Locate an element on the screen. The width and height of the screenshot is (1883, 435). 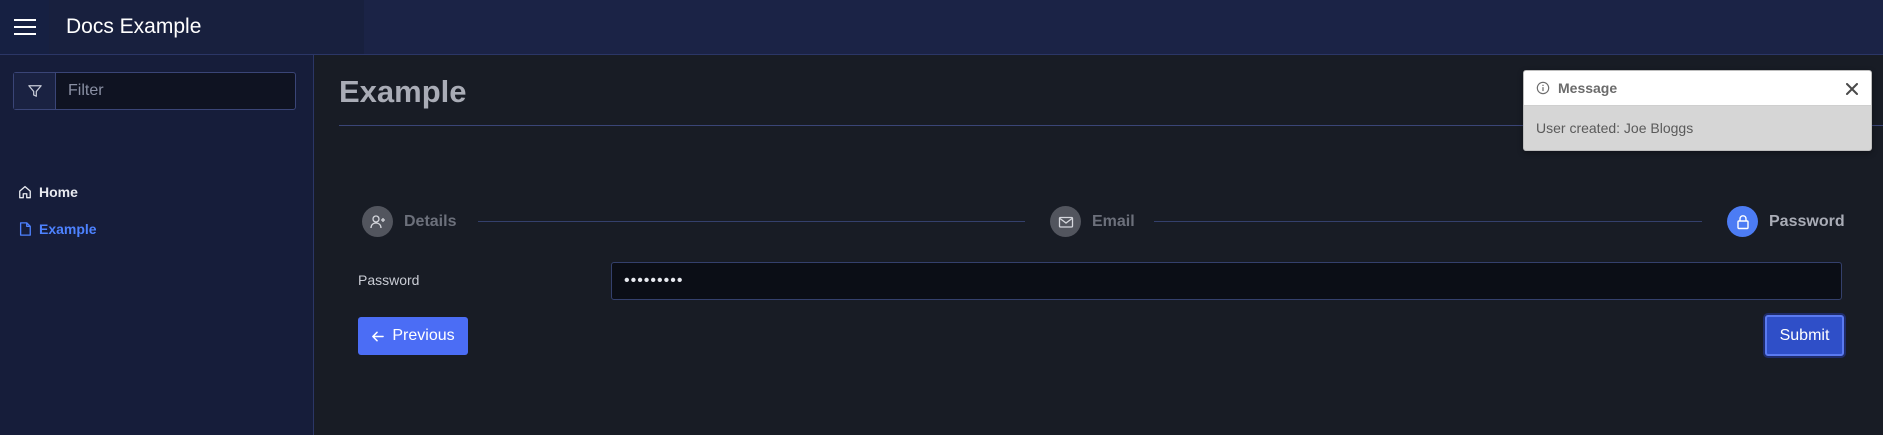
sidebar-item-label: Example is located at coordinates (68, 229).